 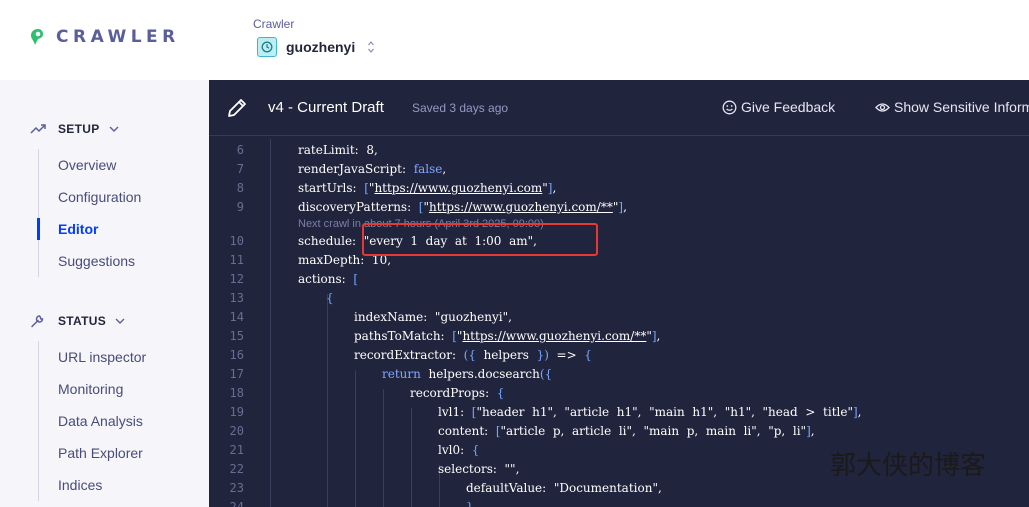 I want to click on code-text: recordExtractor: ({ helpers }) => {, so click(x=473, y=355).